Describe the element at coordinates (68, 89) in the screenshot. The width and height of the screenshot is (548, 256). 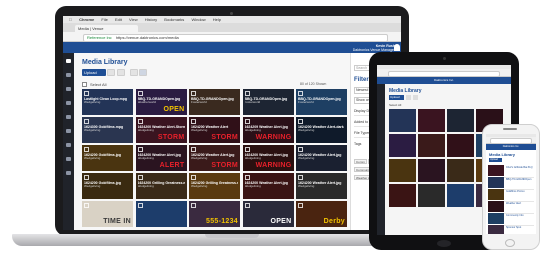
I see `playlist-icon` at that location.